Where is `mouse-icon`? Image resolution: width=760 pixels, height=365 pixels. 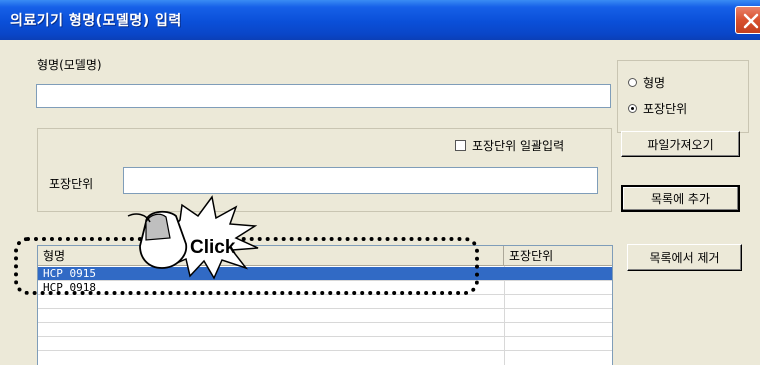 mouse-icon is located at coordinates (157, 239).